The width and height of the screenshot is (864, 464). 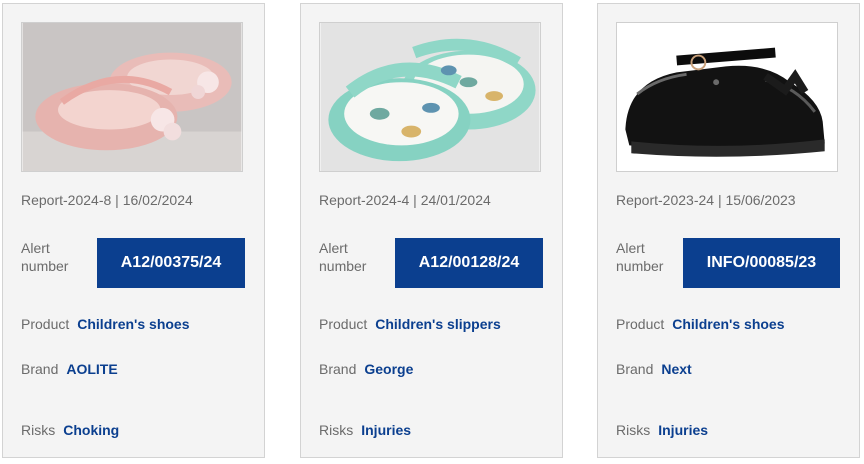 What do you see at coordinates (761, 263) in the screenshot?
I see `alert-number-button: INFO/00085/23` at bounding box center [761, 263].